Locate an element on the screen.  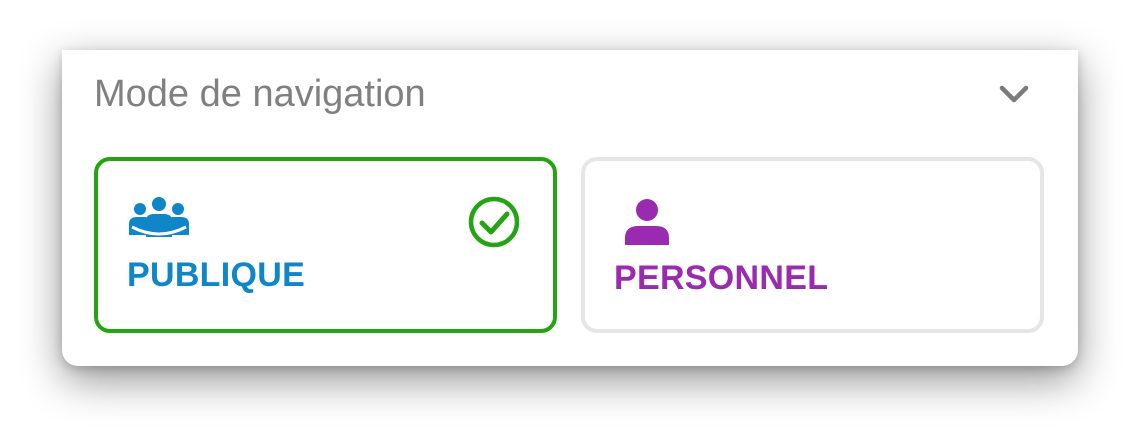
panel-title: Mode de navigation is located at coordinates (260, 94).